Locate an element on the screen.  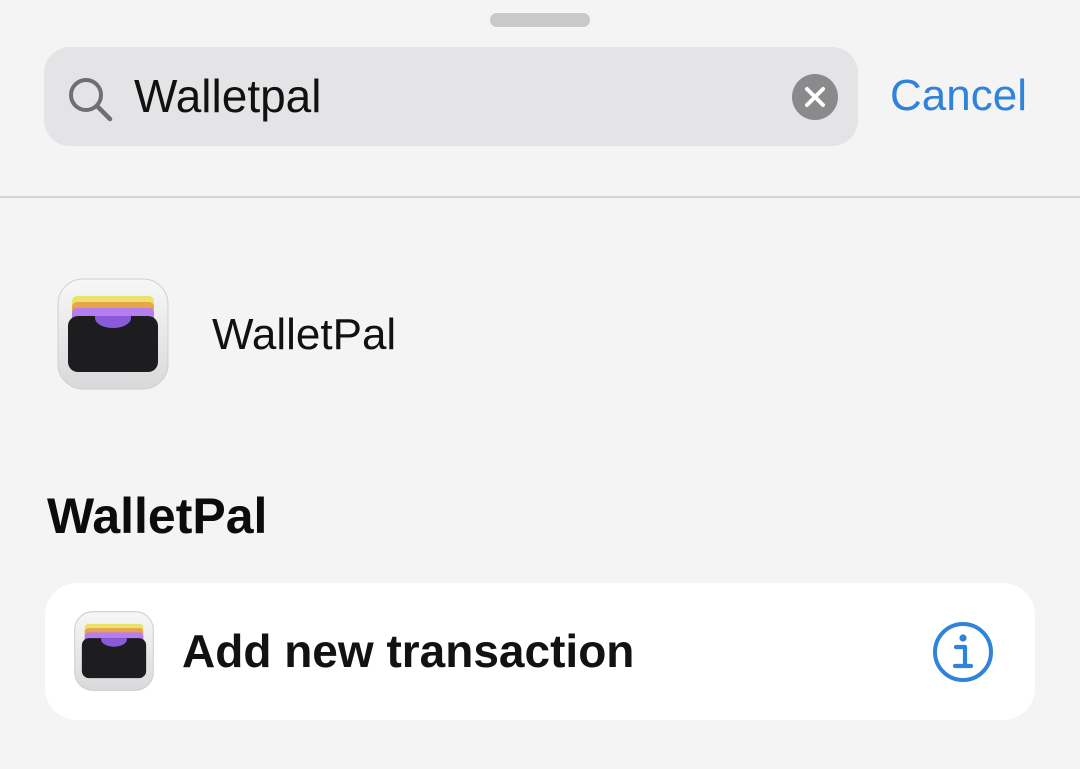
close-icon is located at coordinates (815, 97).